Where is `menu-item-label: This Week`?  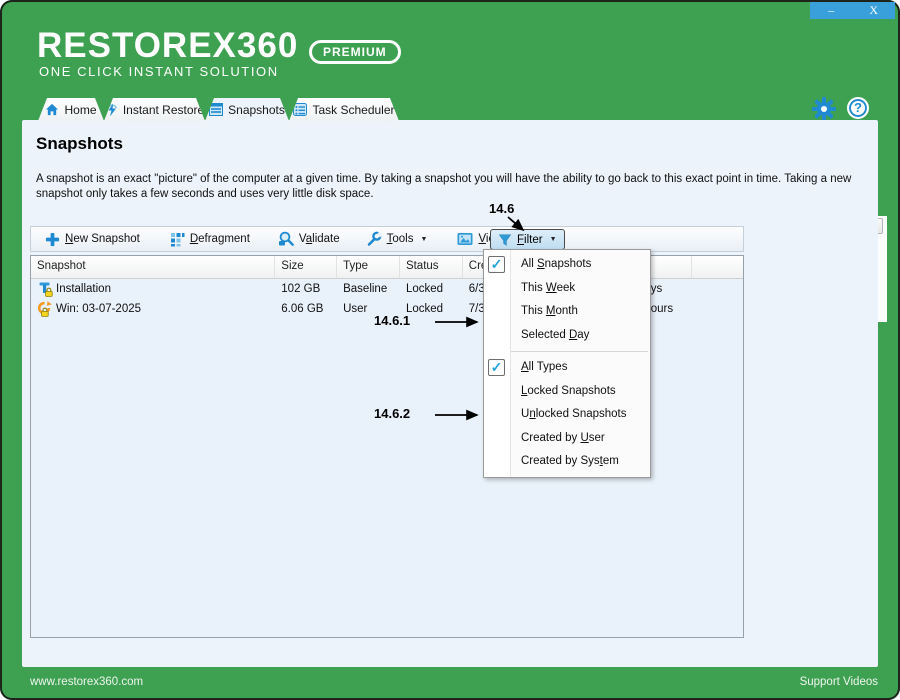 menu-item-label: This Week is located at coordinates (548, 287).